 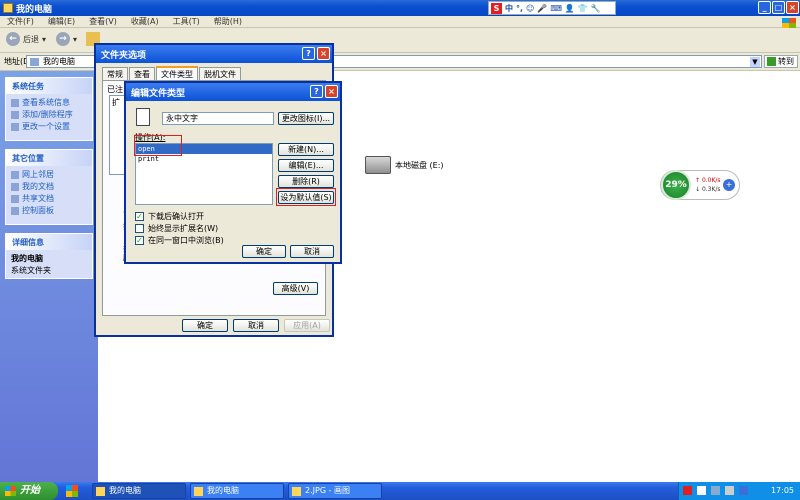 I want to click on forward-button: → ▾, so click(x=66, y=39).